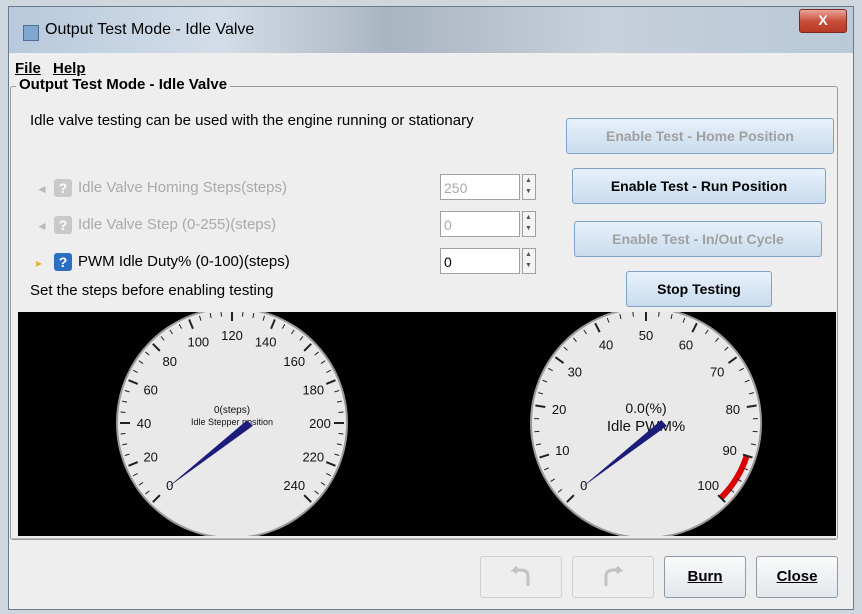 The width and height of the screenshot is (862, 614). I want to click on title-bar: Output Test Mode - Idle Valve X, so click(431, 30).